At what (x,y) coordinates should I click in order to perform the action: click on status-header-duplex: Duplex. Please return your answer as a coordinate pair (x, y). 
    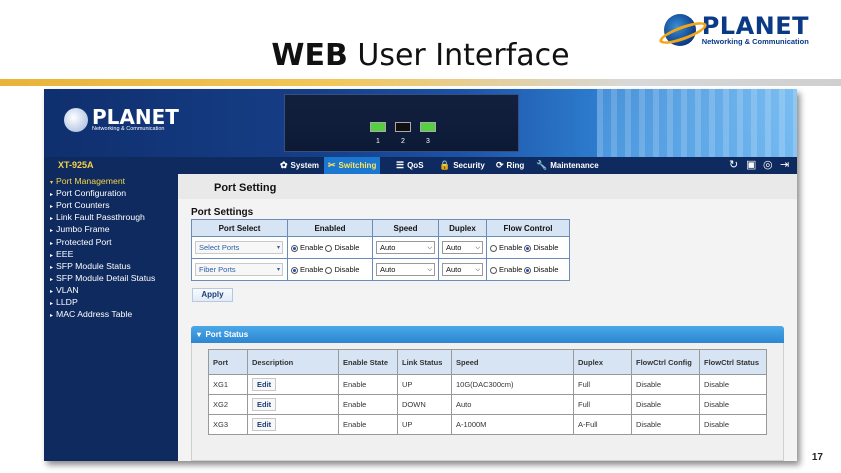
    Looking at the image, I should click on (602, 362).